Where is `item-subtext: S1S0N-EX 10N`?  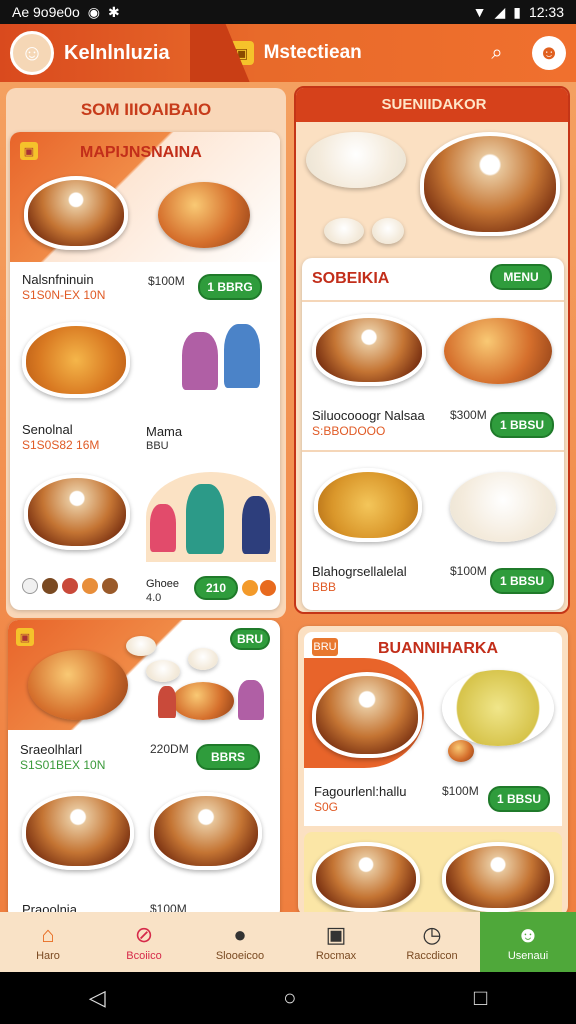
item-subtext: S1S0N-EX 10N is located at coordinates (64, 295).